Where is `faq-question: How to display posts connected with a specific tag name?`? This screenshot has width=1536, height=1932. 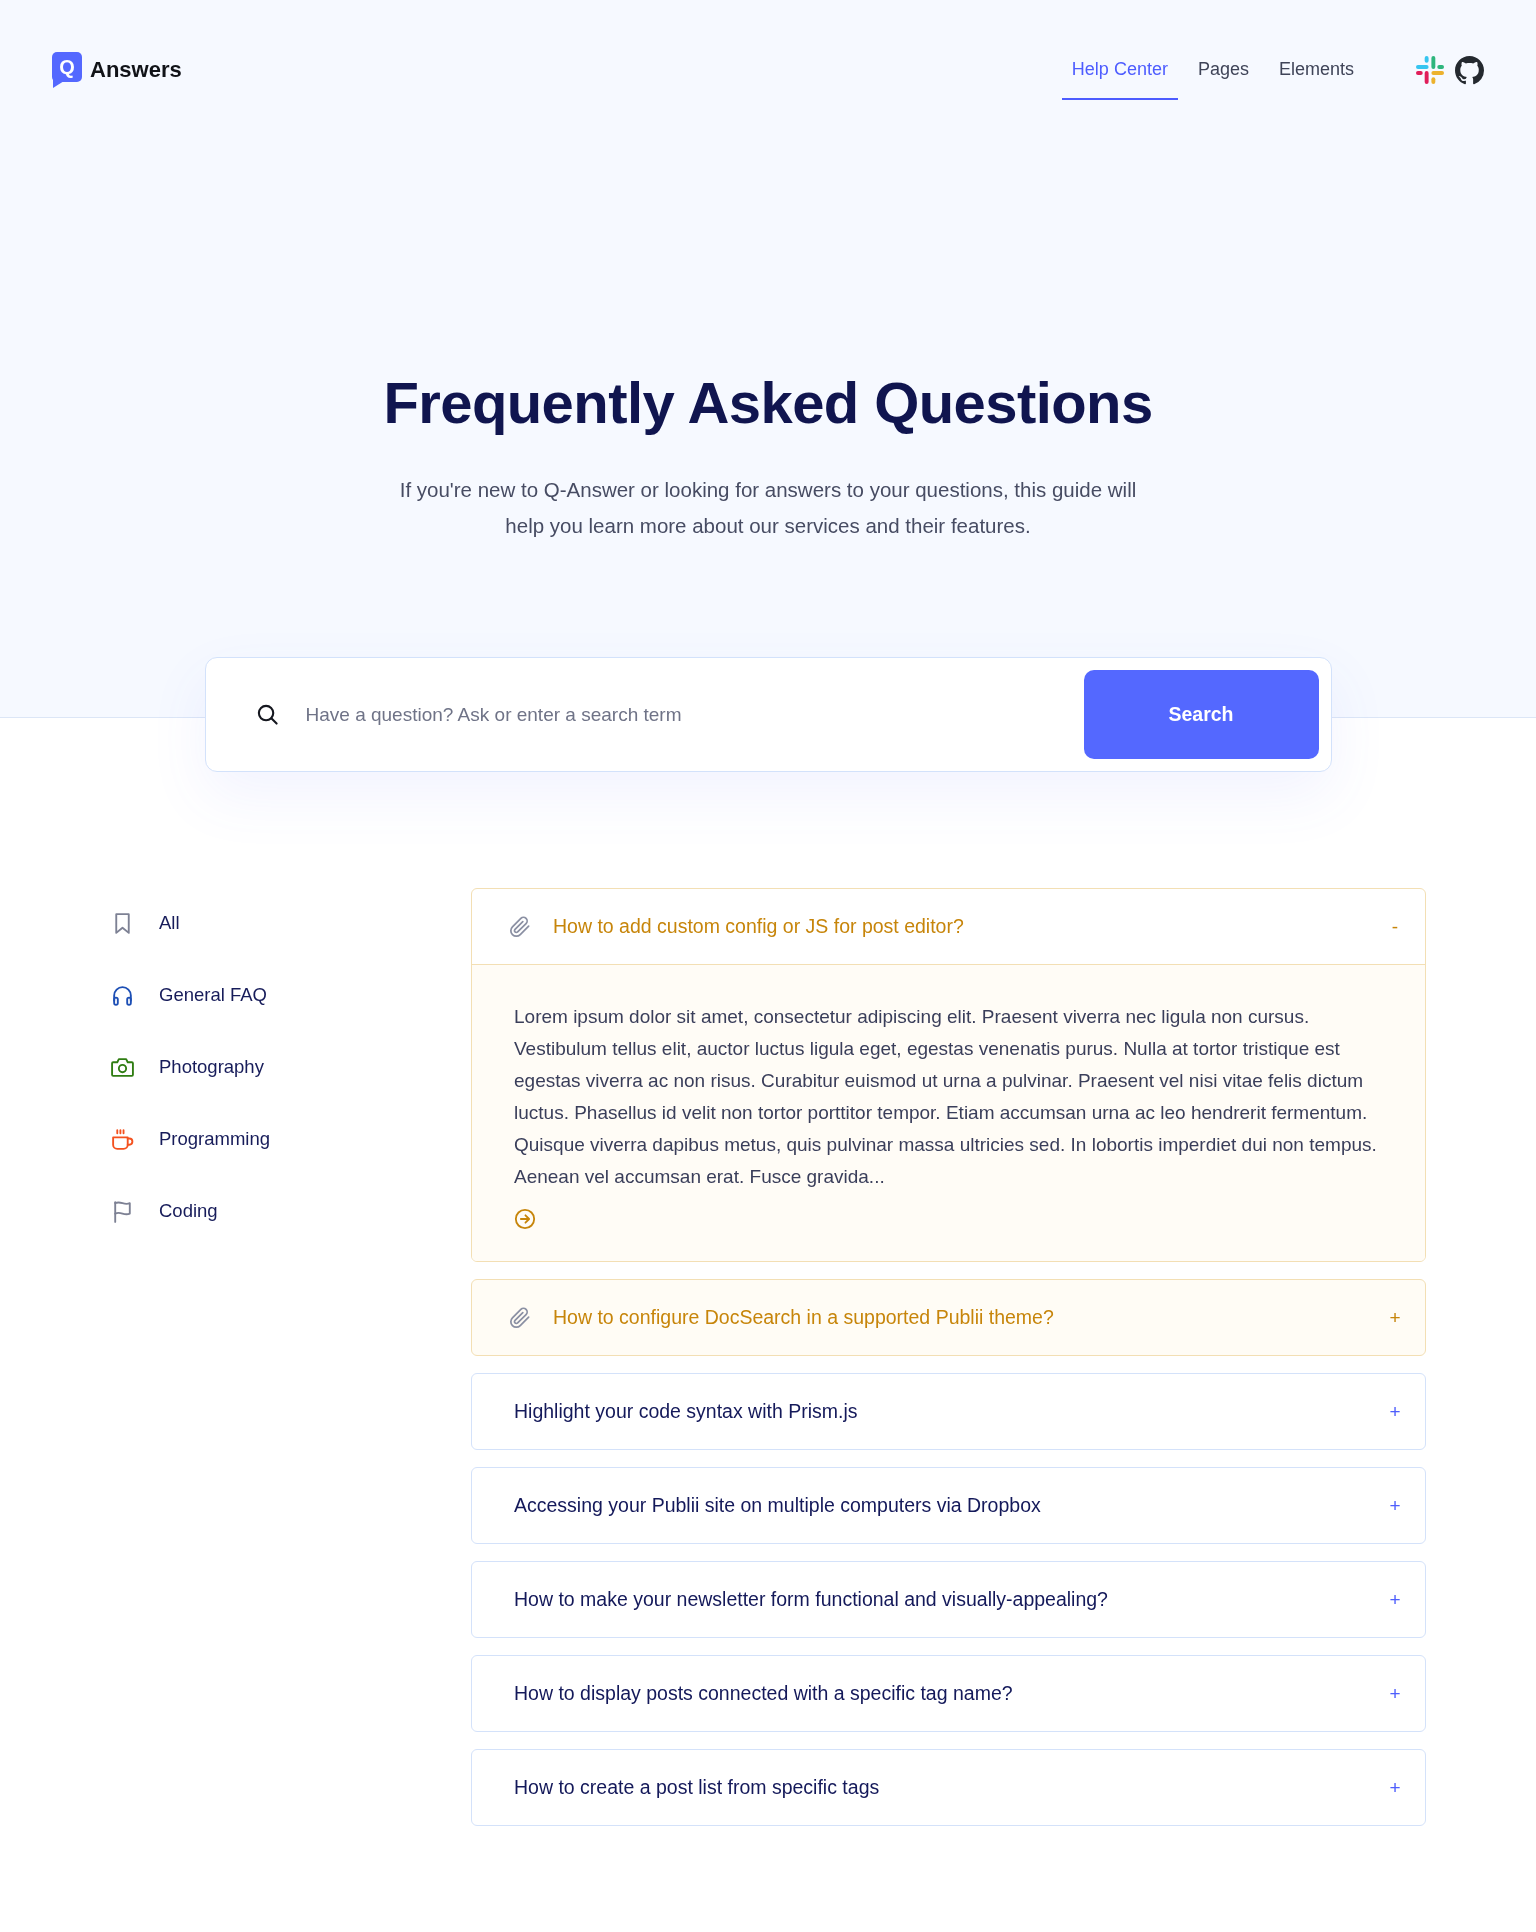 faq-question: How to display posts connected with a specific tag name? is located at coordinates (763, 1693).